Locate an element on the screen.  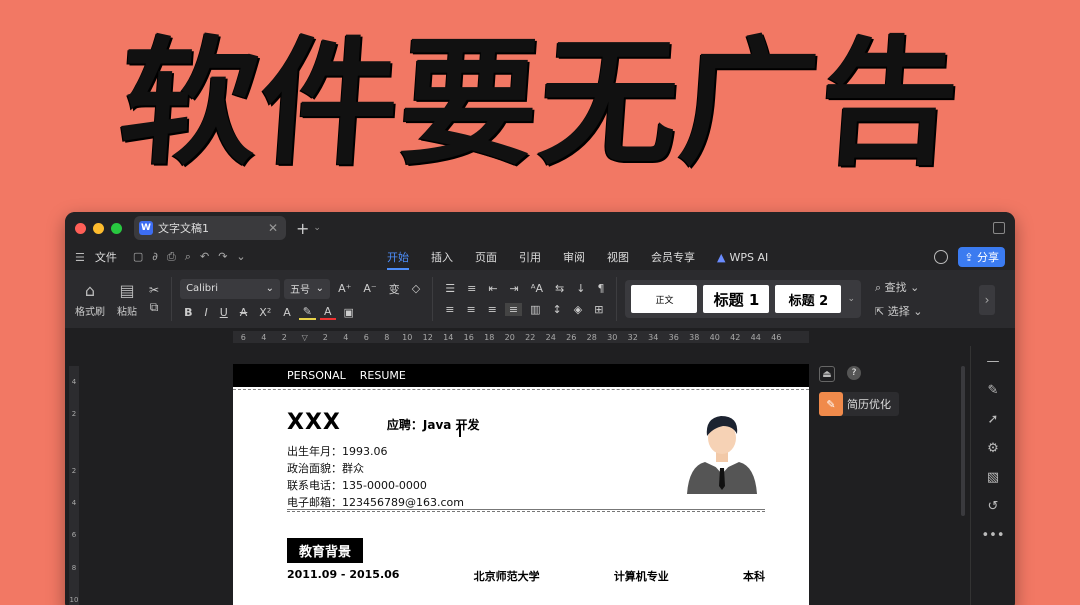
vertical-ruler-tick: 4 is located at coordinates (74, 503).